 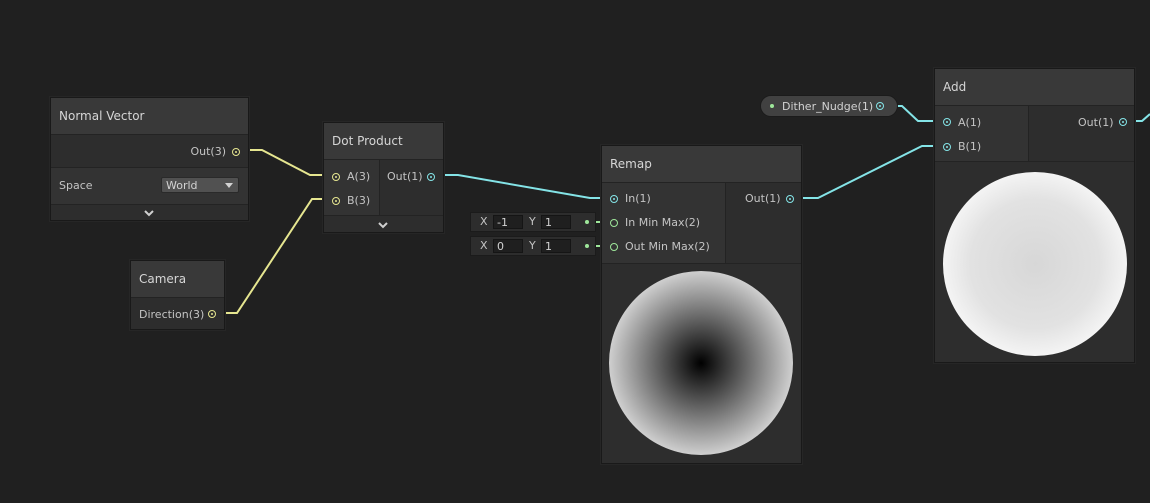 I want to click on space-dropdown: World, so click(x=200, y=185).